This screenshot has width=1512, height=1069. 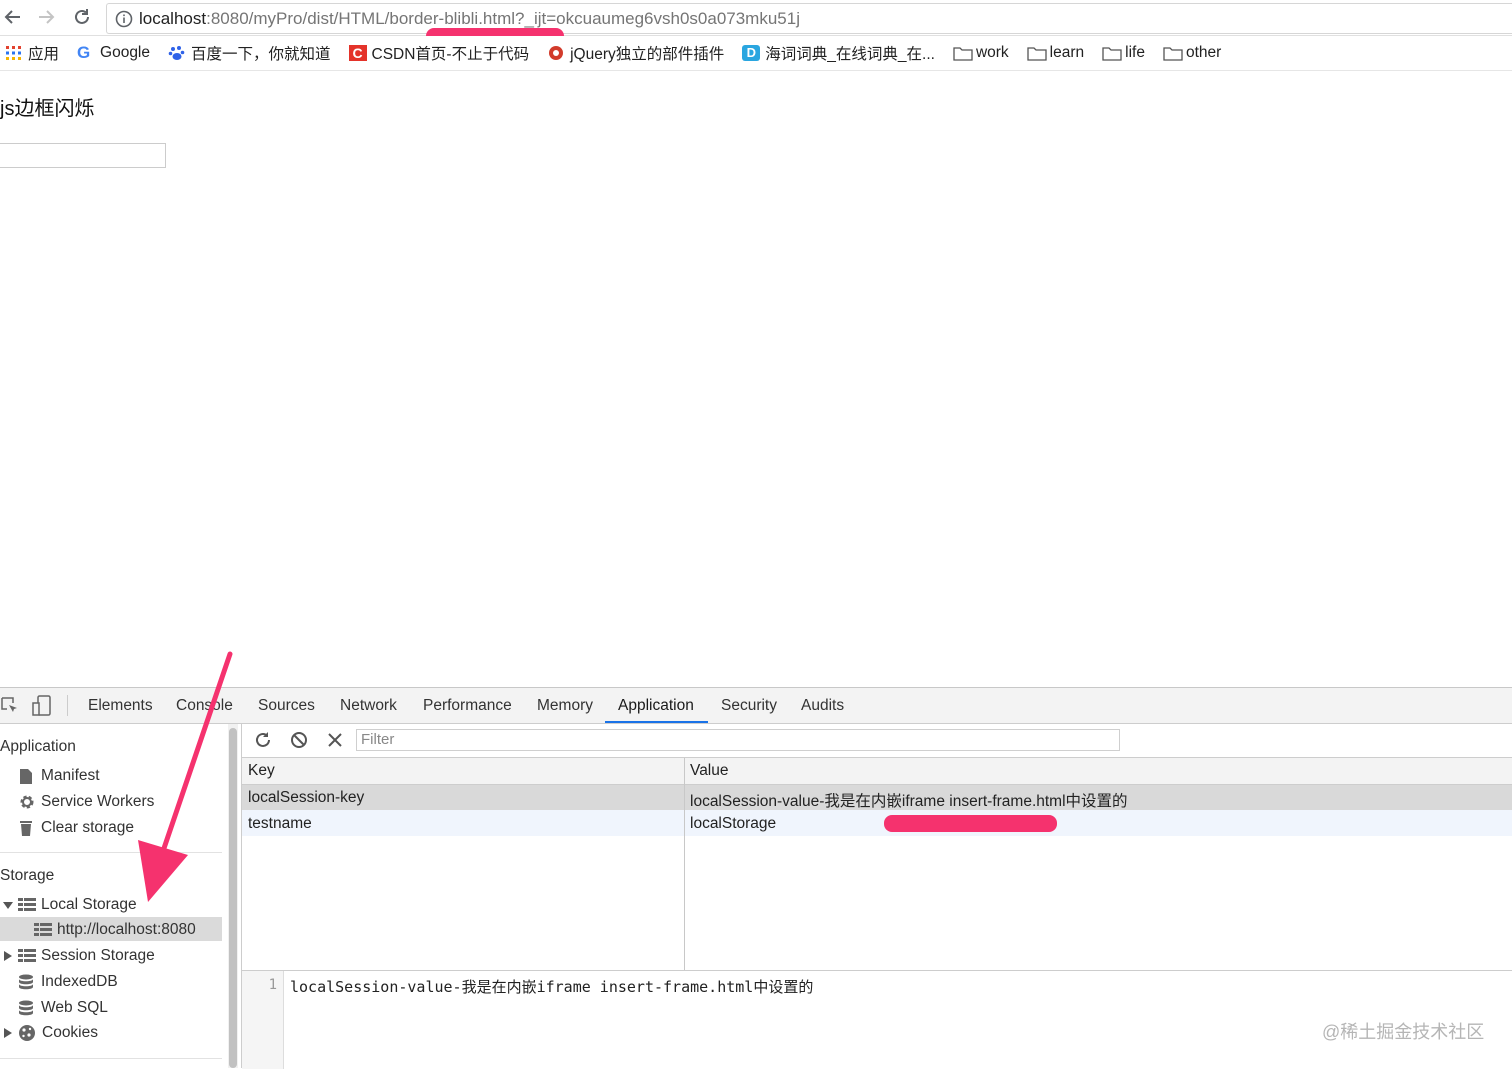 I want to click on bookmark-label: life, so click(x=1135, y=52).